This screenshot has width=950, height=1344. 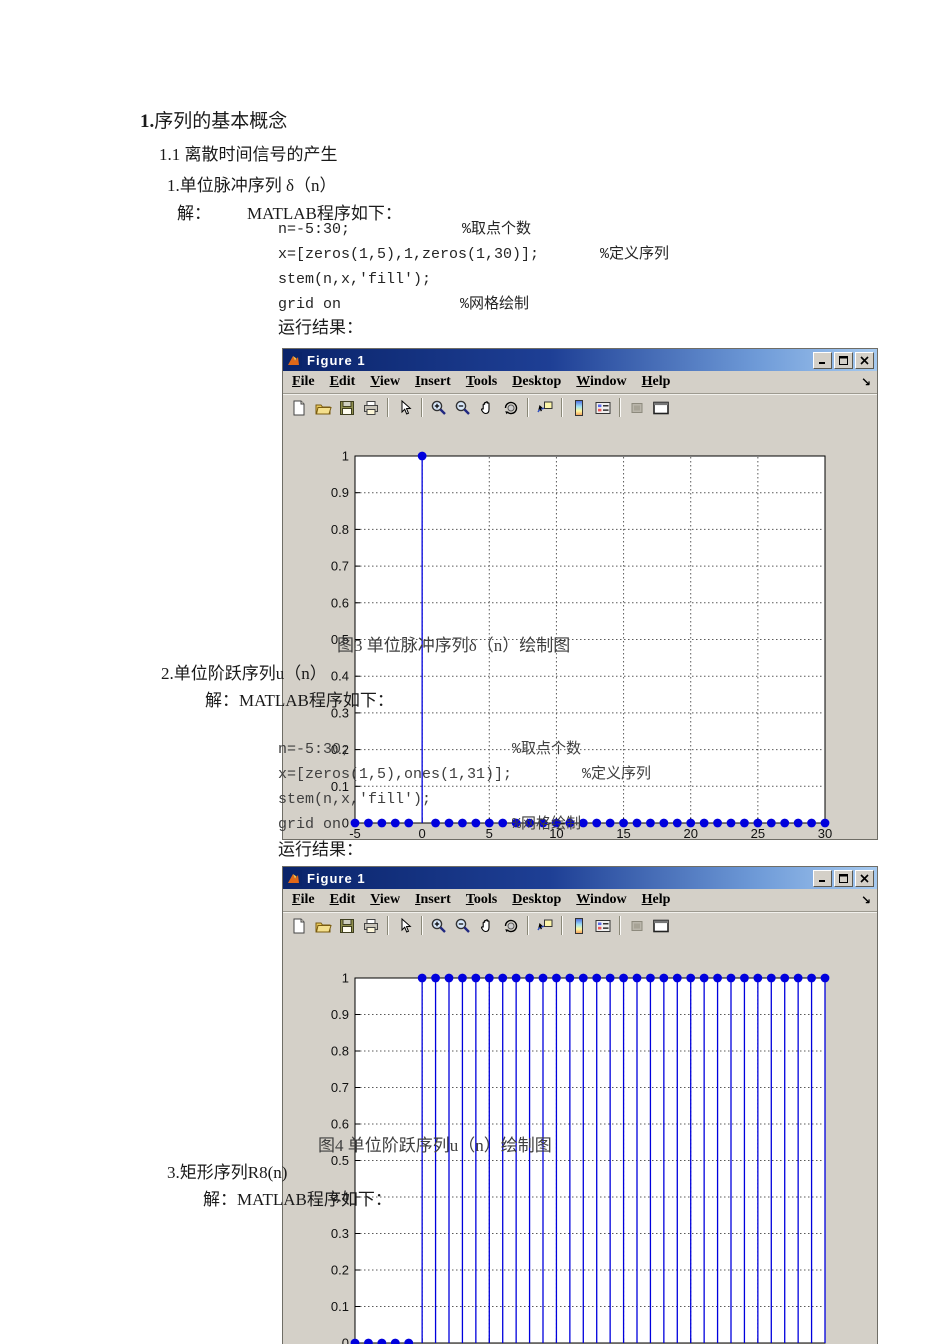 I want to click on section-number: 1., so click(x=147, y=121).